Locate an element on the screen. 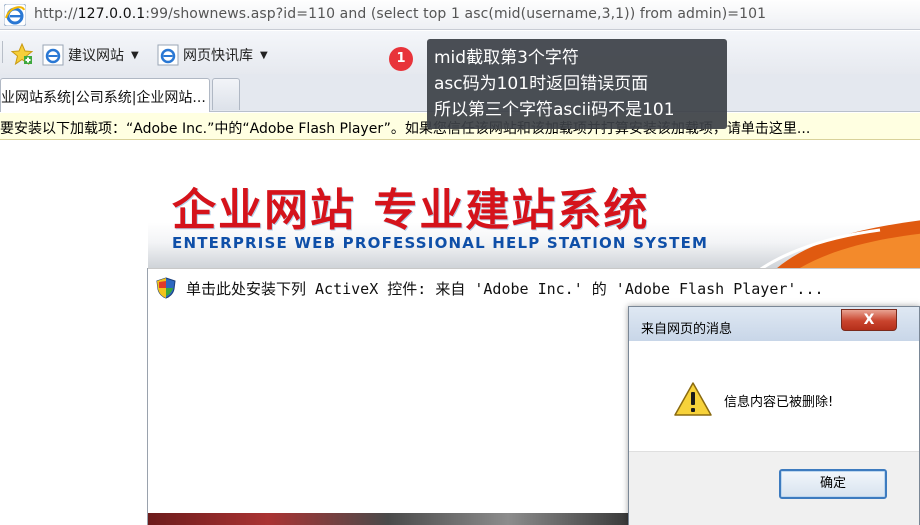  annotation-line: 所以第三个字符ascii码不是101 is located at coordinates (554, 110).